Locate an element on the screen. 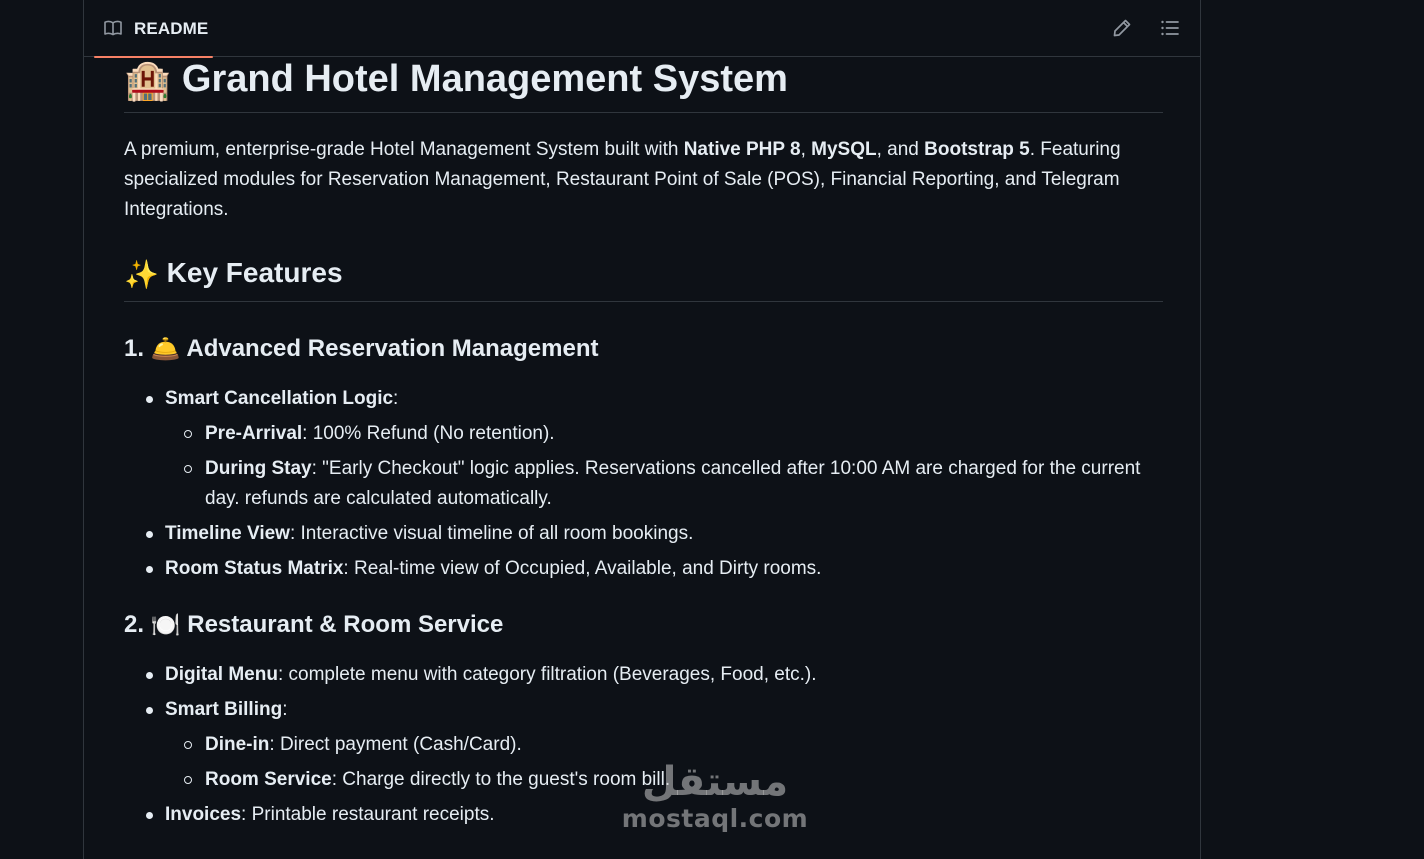 Image resolution: width=1424 pixels, height=859 pixels. plate-emoji-icon: 🍽️ is located at coordinates (165, 625).